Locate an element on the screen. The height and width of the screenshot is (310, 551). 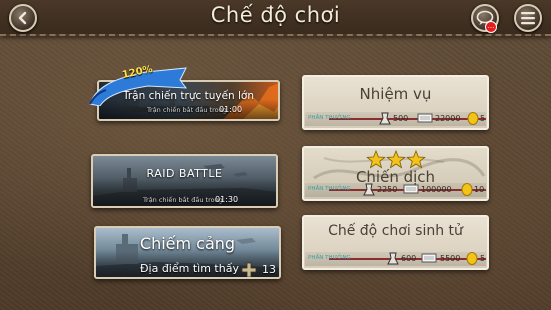
reward-bar: PHẦN THƯỞNG 600 5500 5 is located at coordinates (395, 259).